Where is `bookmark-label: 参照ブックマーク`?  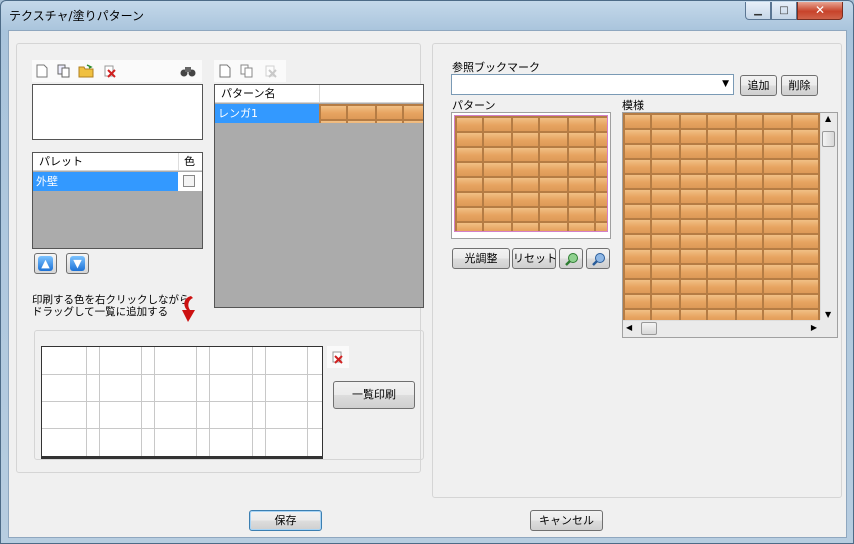
bookmark-label: 参照ブックマーク is located at coordinates (496, 67).